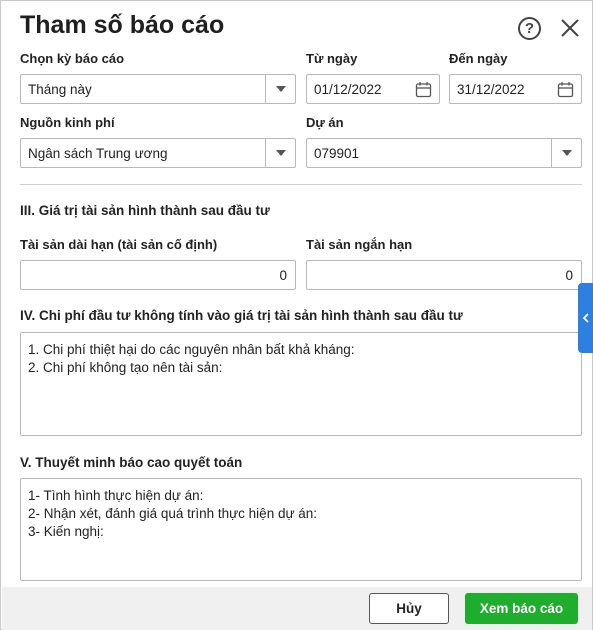  Describe the element at coordinates (283, 275) in the screenshot. I see `long-term-assets-value: 0` at that location.